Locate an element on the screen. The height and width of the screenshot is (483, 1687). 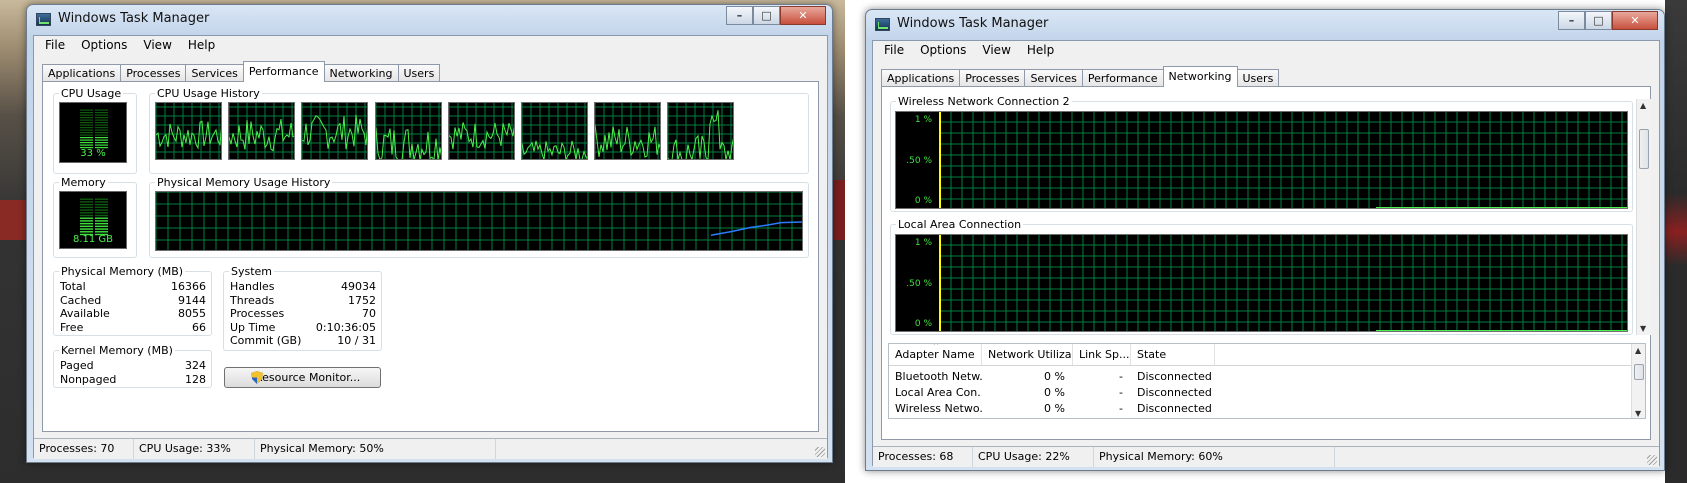
tab-processes: Processes is located at coordinates (153, 73).